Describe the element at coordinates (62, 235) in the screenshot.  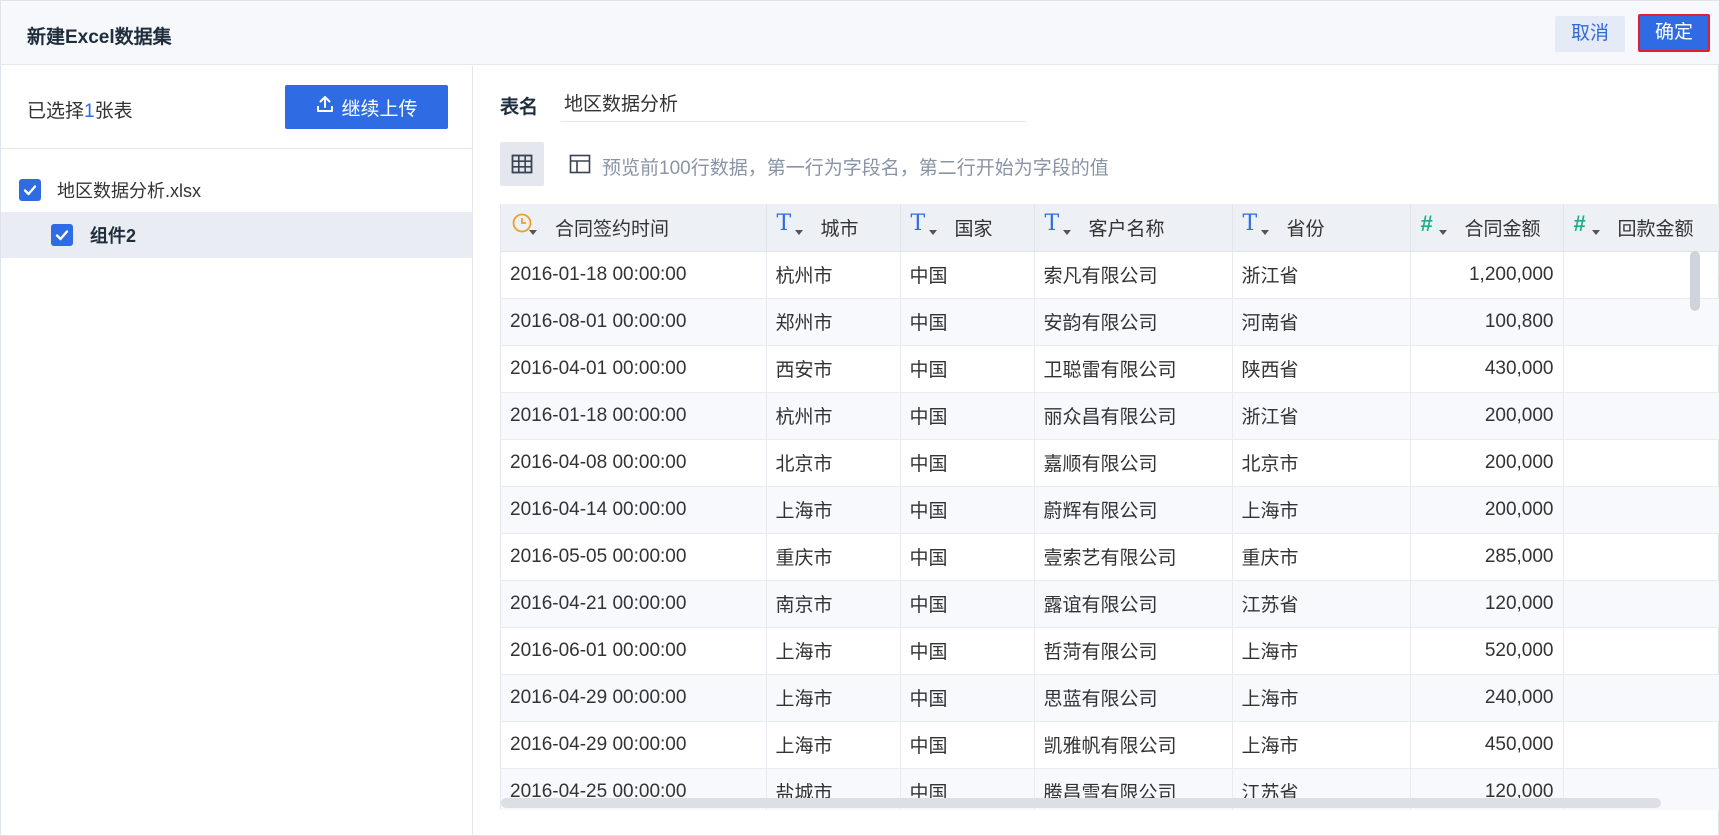
I see `sheet-checkbox` at that location.